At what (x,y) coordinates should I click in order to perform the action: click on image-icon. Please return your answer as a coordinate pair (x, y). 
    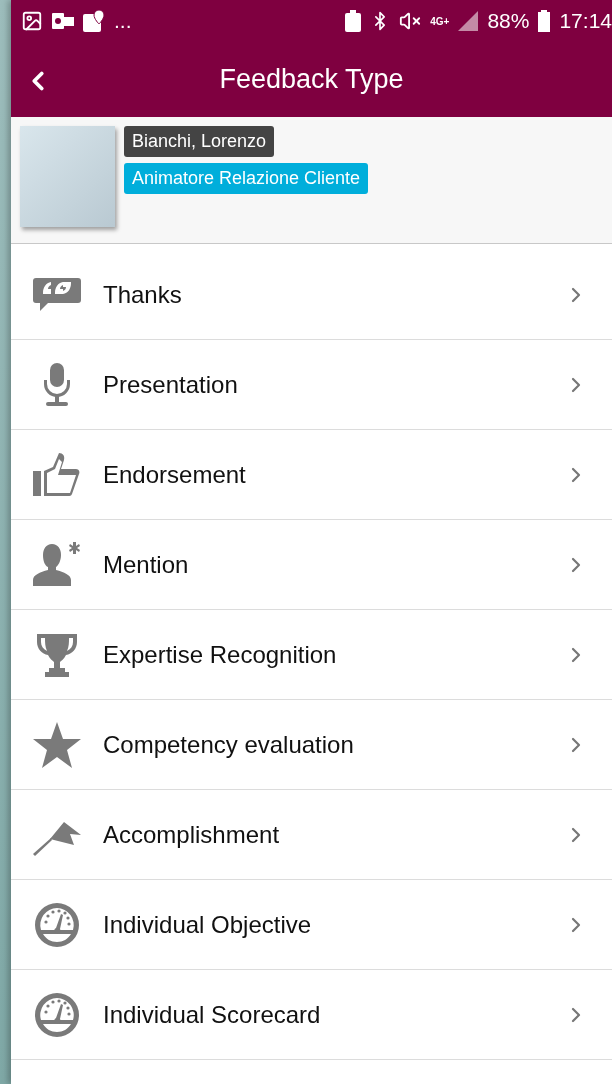
    Looking at the image, I should click on (32, 21).